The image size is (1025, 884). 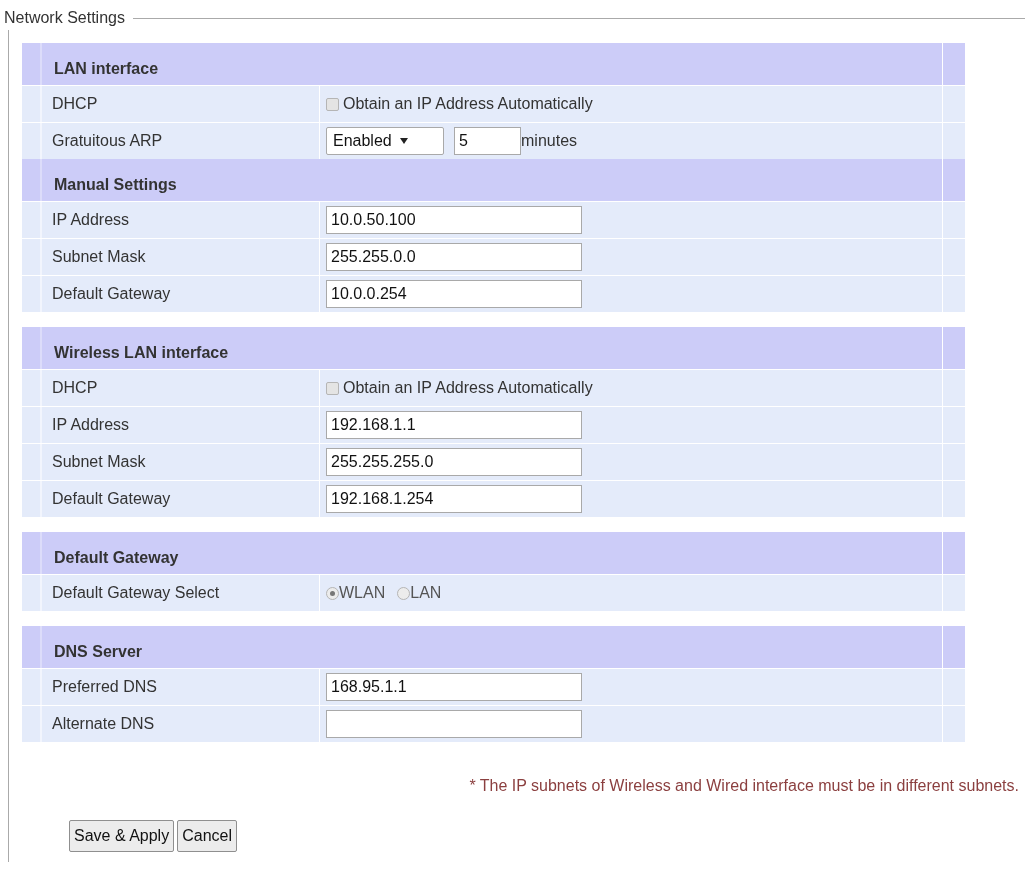 What do you see at coordinates (122, 836) in the screenshot?
I see `form-button: Save & Apply` at bounding box center [122, 836].